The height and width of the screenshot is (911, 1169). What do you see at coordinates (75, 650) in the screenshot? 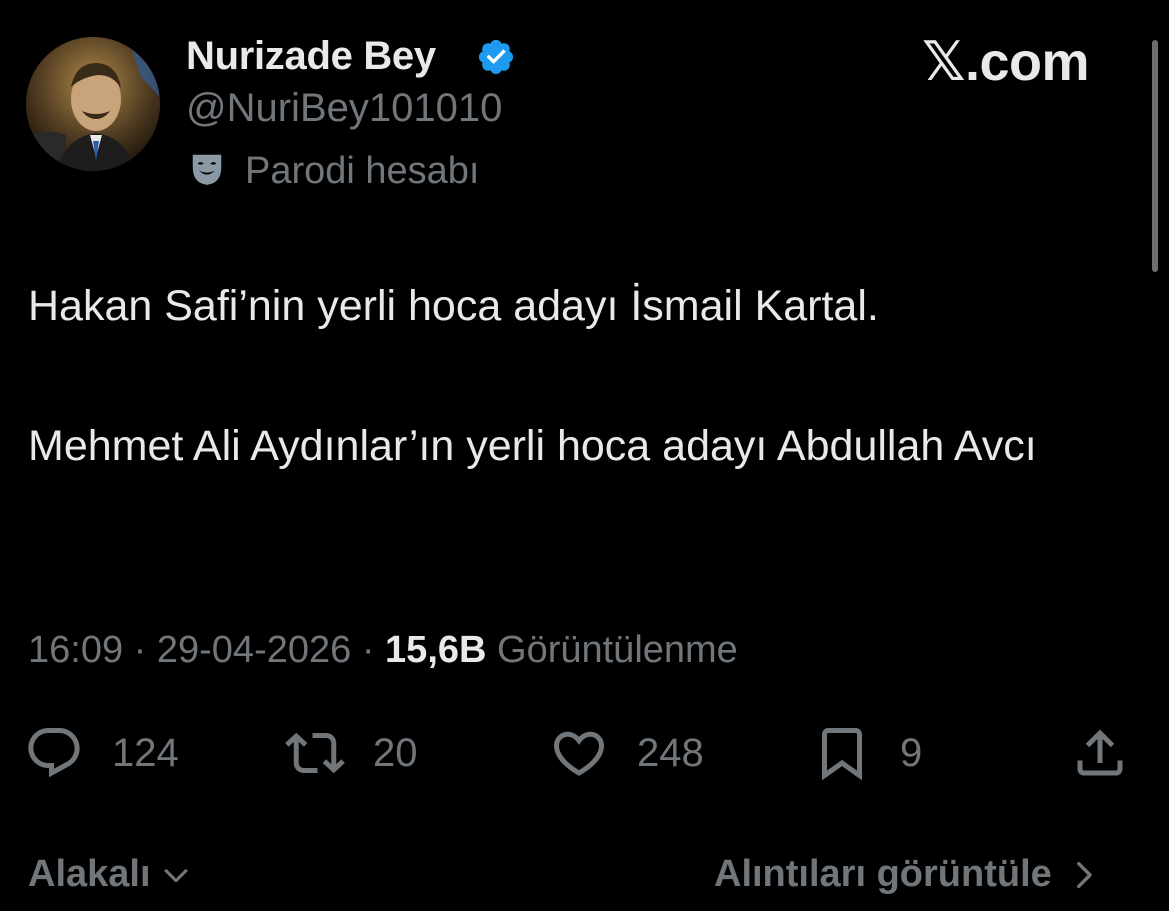
I see `tweet-time: 16:09` at bounding box center [75, 650].